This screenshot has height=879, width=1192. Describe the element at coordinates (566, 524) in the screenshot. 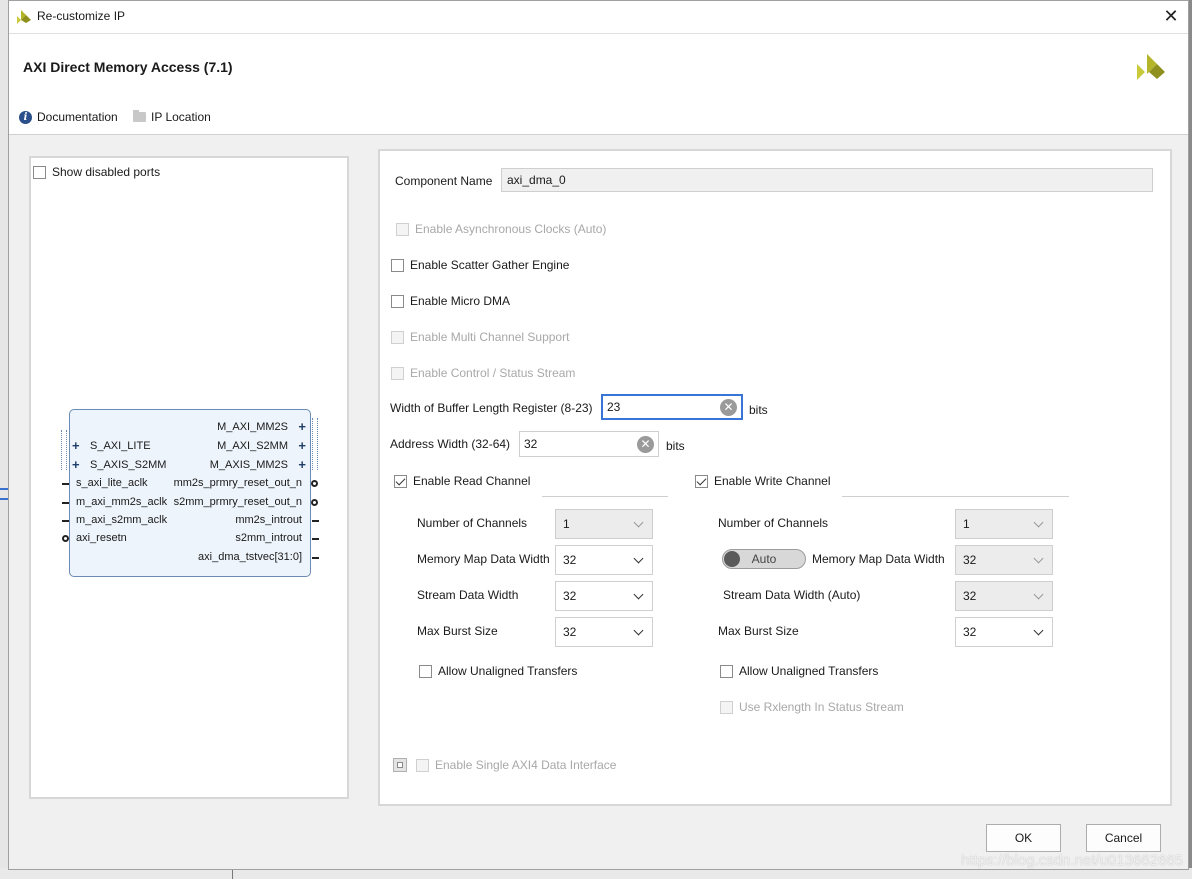

I see `read-num-channels-value: 1` at that location.